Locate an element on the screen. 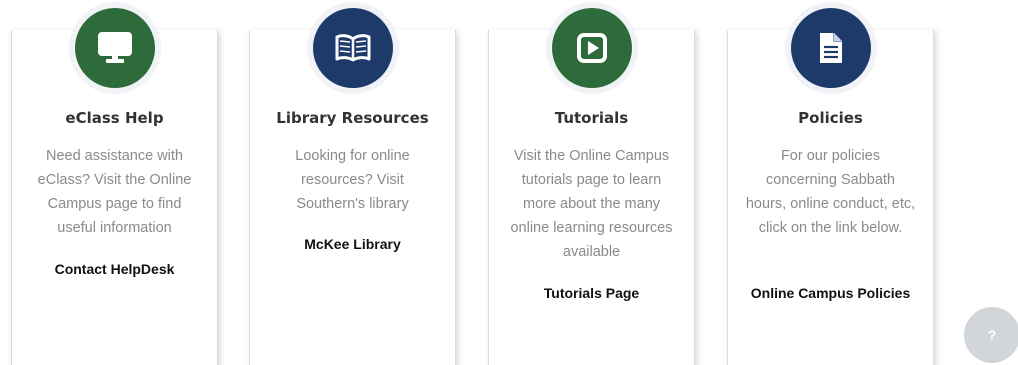 This screenshot has width=1018, height=365. question-icon: ? is located at coordinates (992, 335).